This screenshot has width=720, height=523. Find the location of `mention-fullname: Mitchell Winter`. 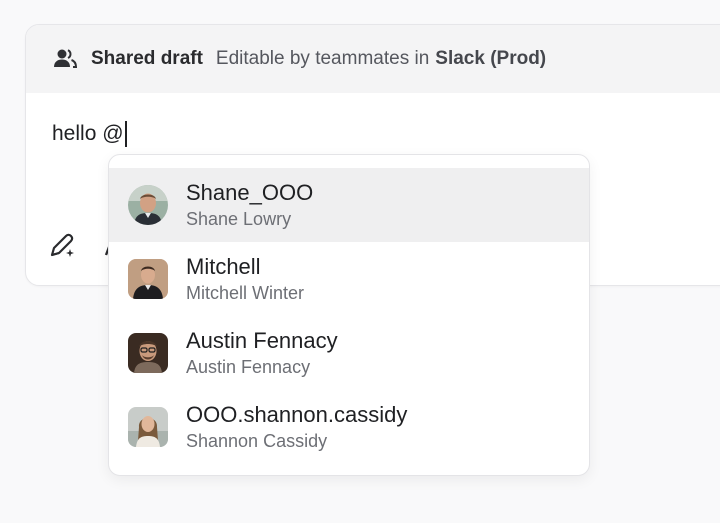

mention-fullname: Mitchell Winter is located at coordinates (245, 293).